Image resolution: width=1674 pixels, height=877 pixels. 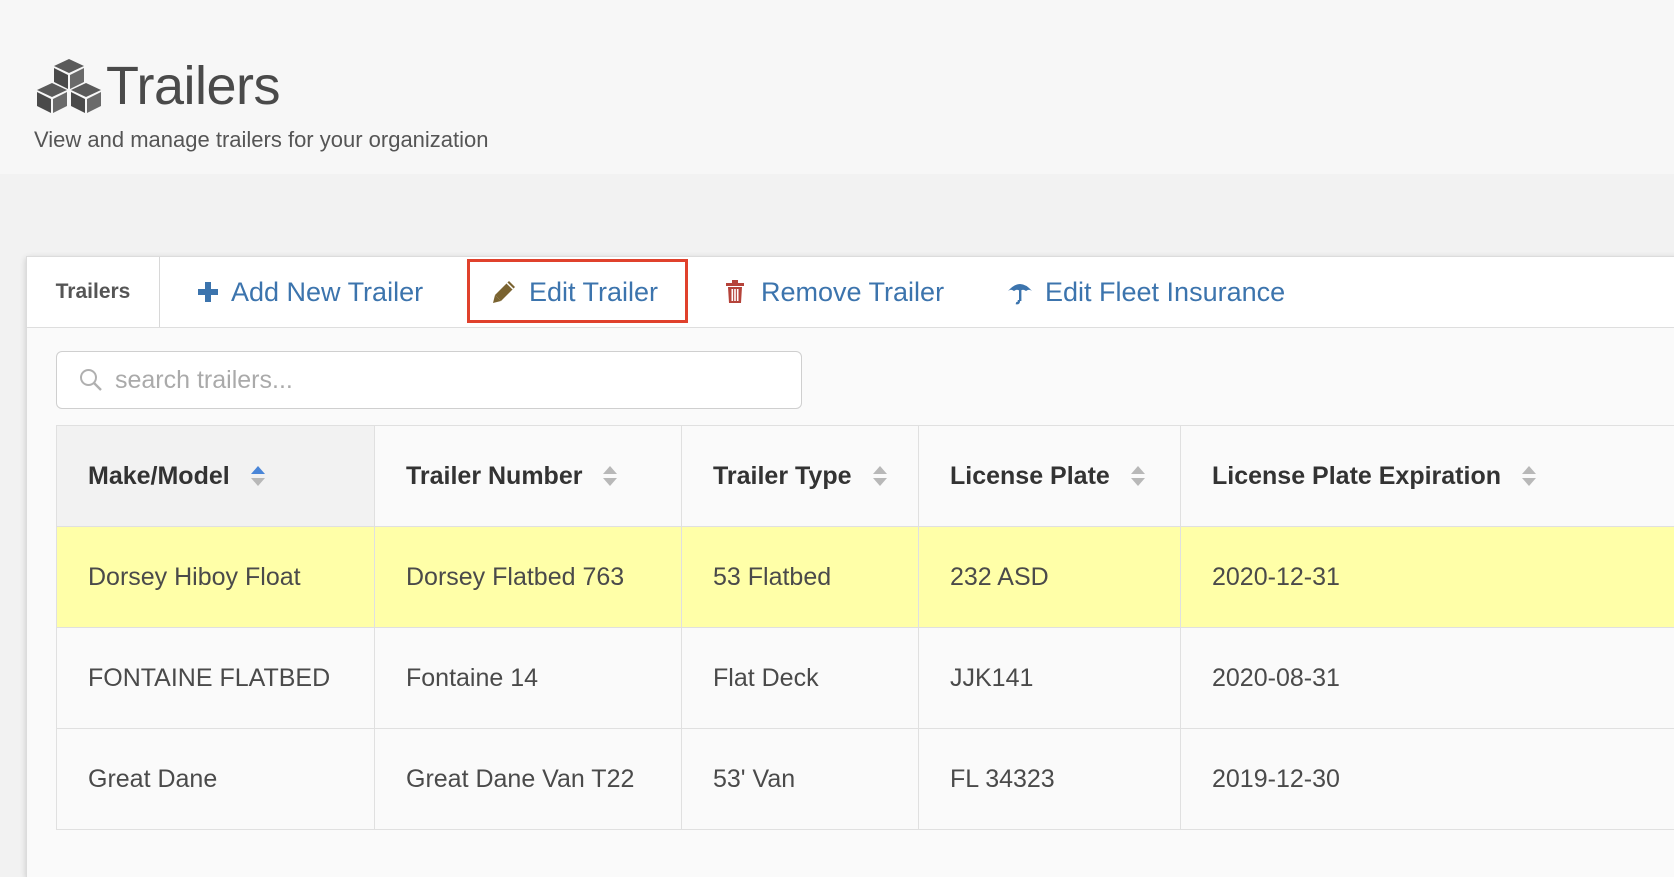 I want to click on trash-icon, so click(x=735, y=292).